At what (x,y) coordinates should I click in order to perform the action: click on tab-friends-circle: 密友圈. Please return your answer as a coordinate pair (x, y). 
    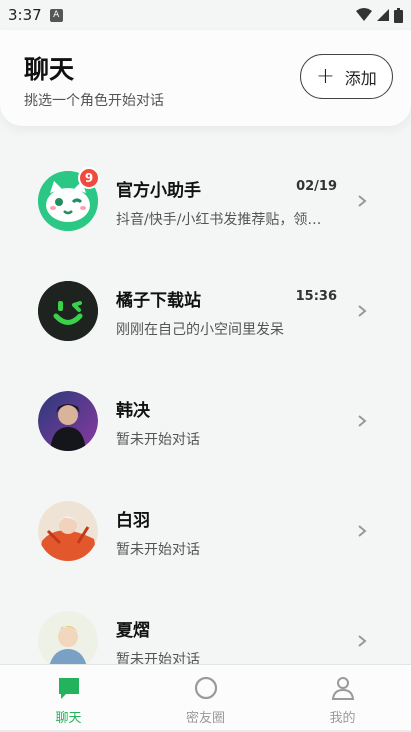
    Looking at the image, I should click on (205, 698).